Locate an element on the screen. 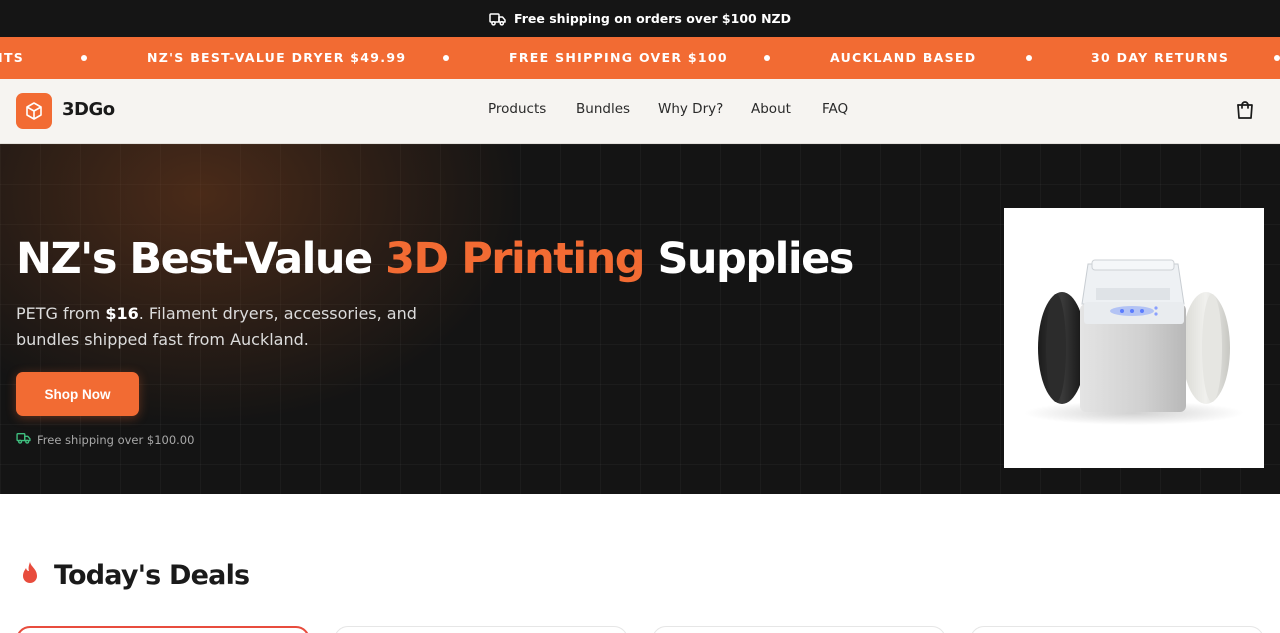 This screenshot has height=633, width=1280. site-header: 3DGo Products Bundles Why Dry? About FAQ is located at coordinates (640, 111).